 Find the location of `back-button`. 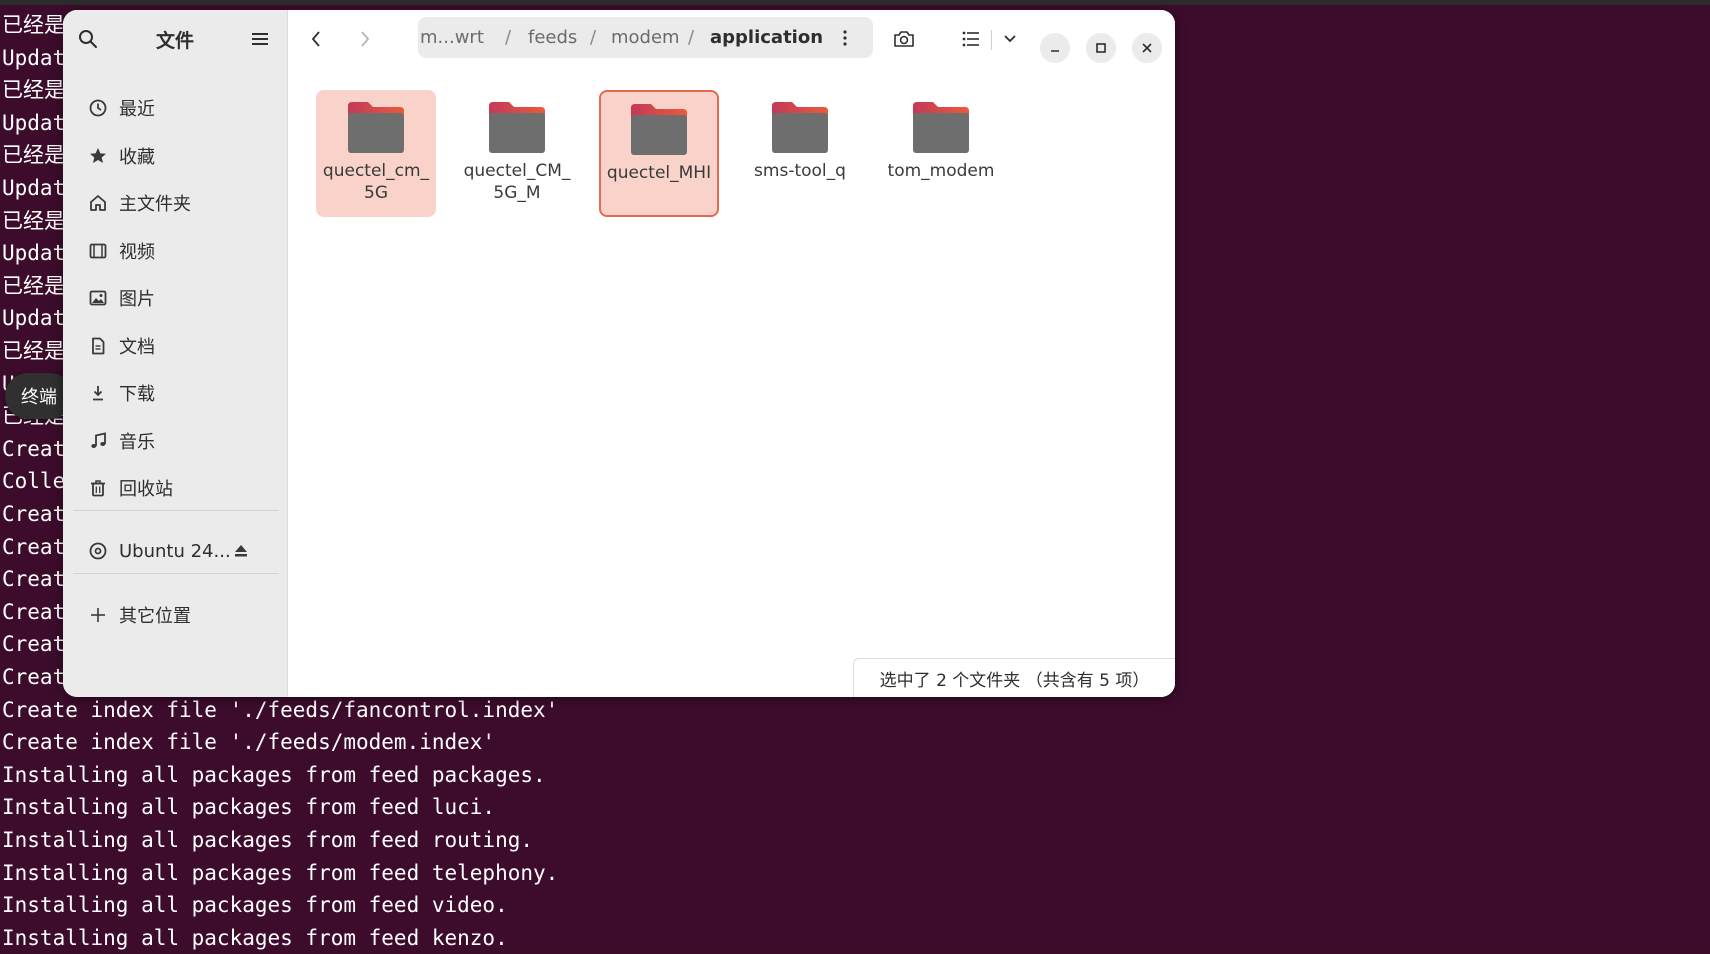

back-button is located at coordinates (316, 39).